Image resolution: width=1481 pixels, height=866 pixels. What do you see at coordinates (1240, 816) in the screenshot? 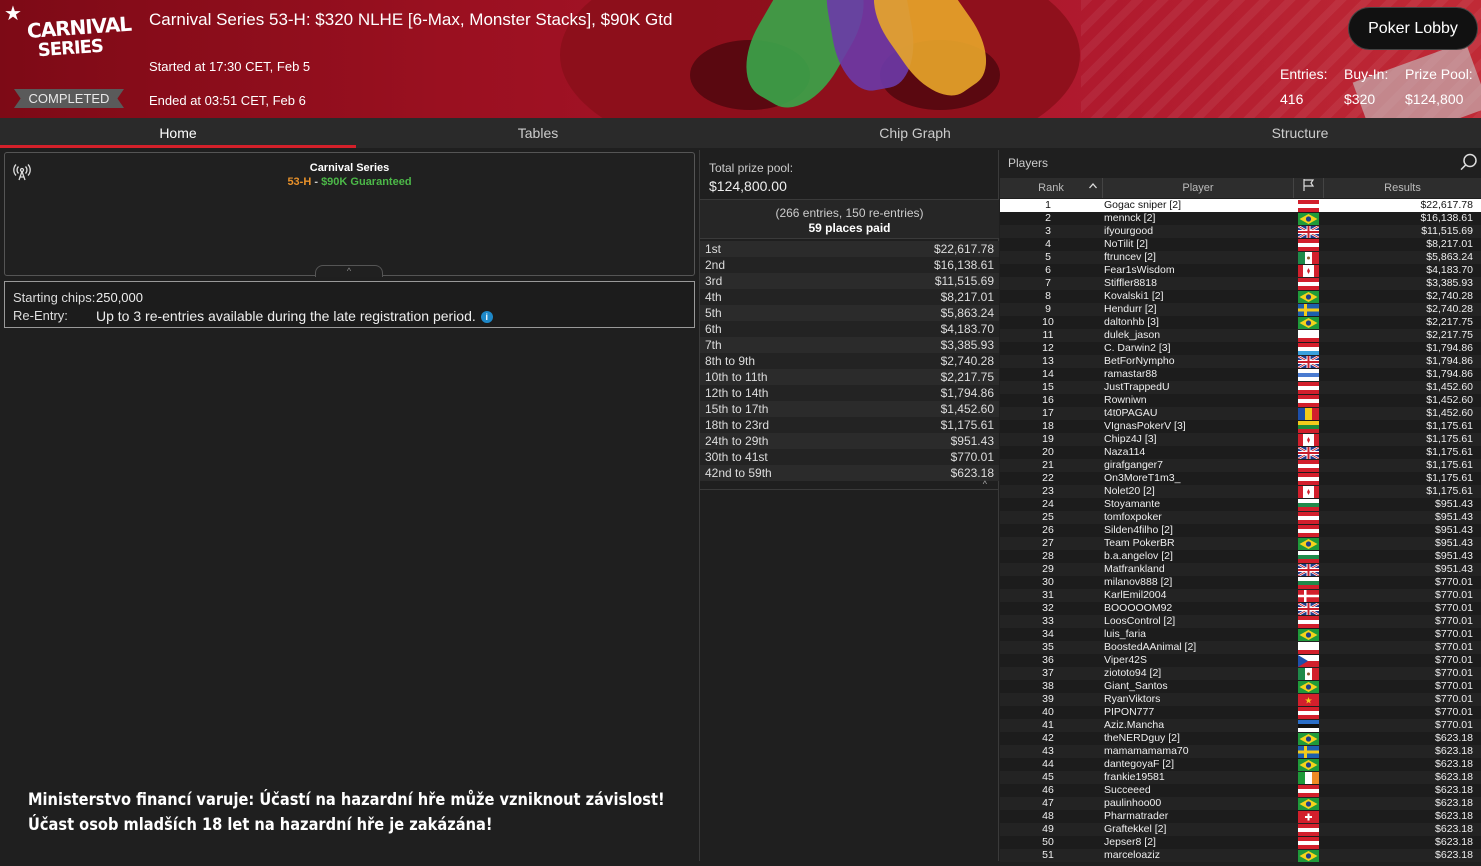
I see `player-row: 48 Pharmatrader $623.18` at bounding box center [1240, 816].